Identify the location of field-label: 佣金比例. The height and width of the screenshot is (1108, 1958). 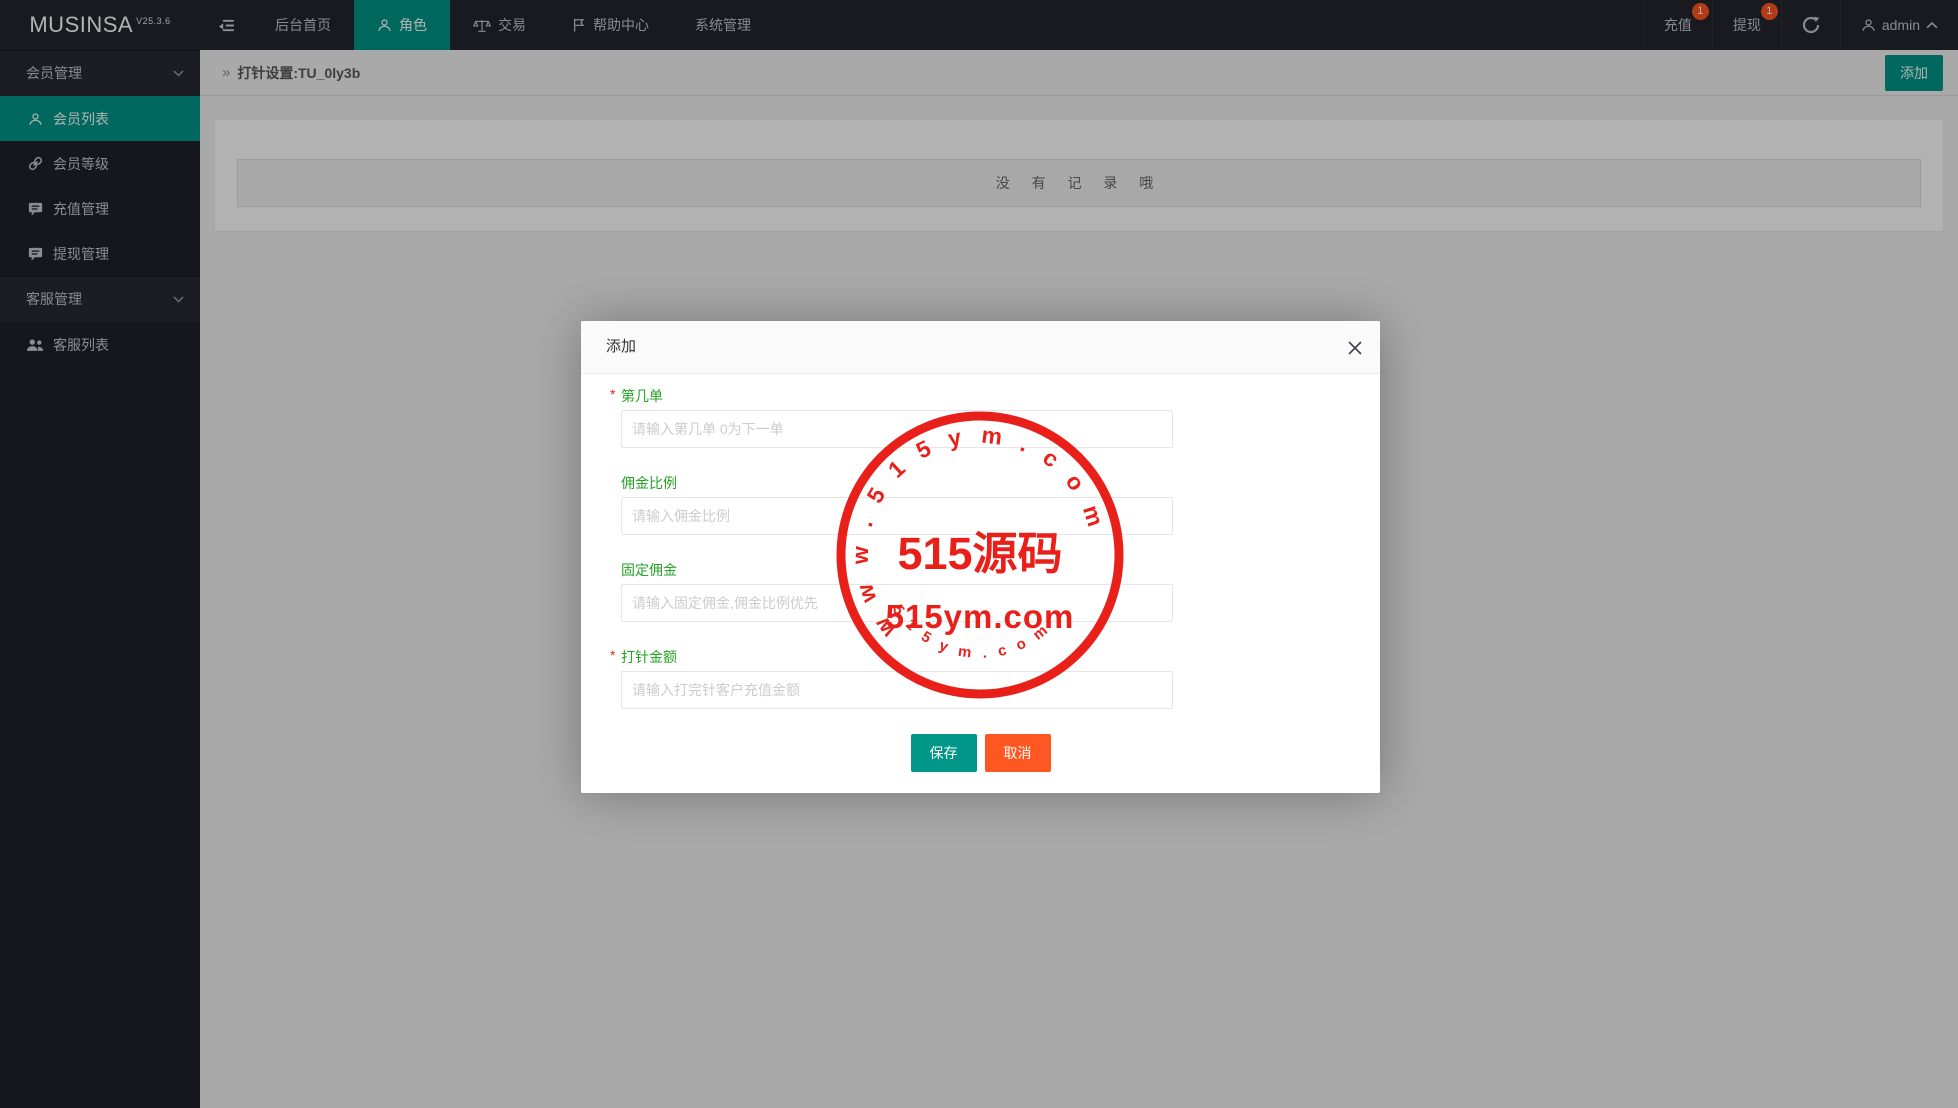
(649, 483).